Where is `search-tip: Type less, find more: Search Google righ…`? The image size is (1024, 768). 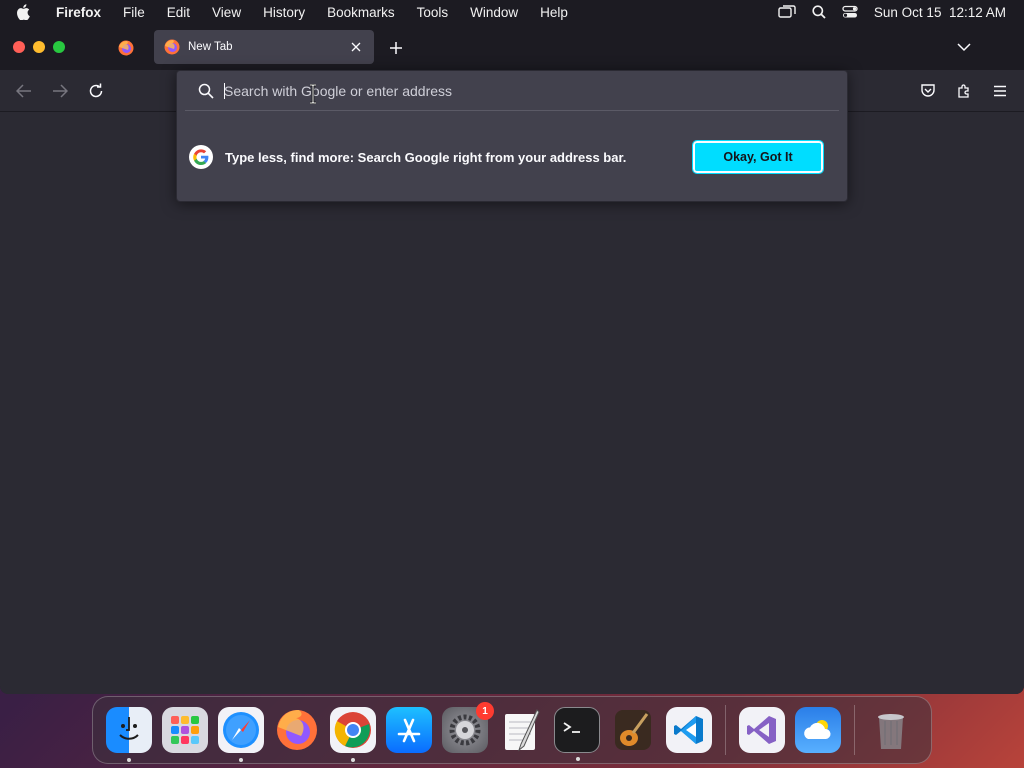
search-tip: Type less, find more: Search Google righ… is located at coordinates (513, 157).